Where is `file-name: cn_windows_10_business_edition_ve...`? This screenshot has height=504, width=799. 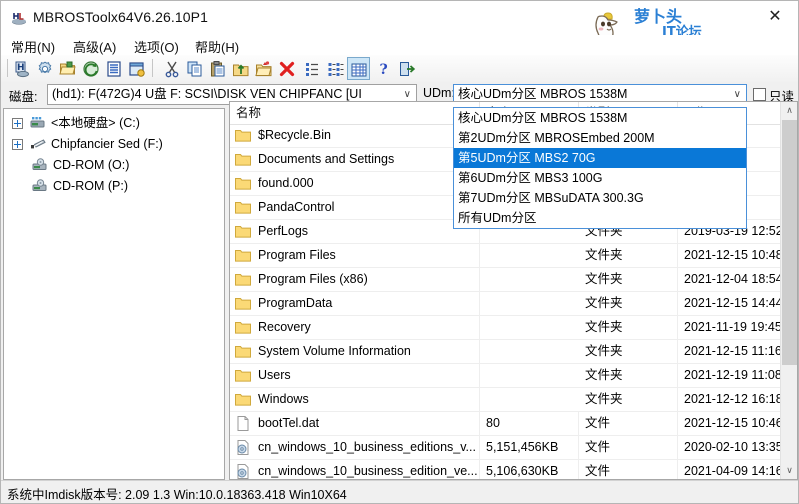
file-name: cn_windows_10_business_edition_ve... is located at coordinates (355, 469).